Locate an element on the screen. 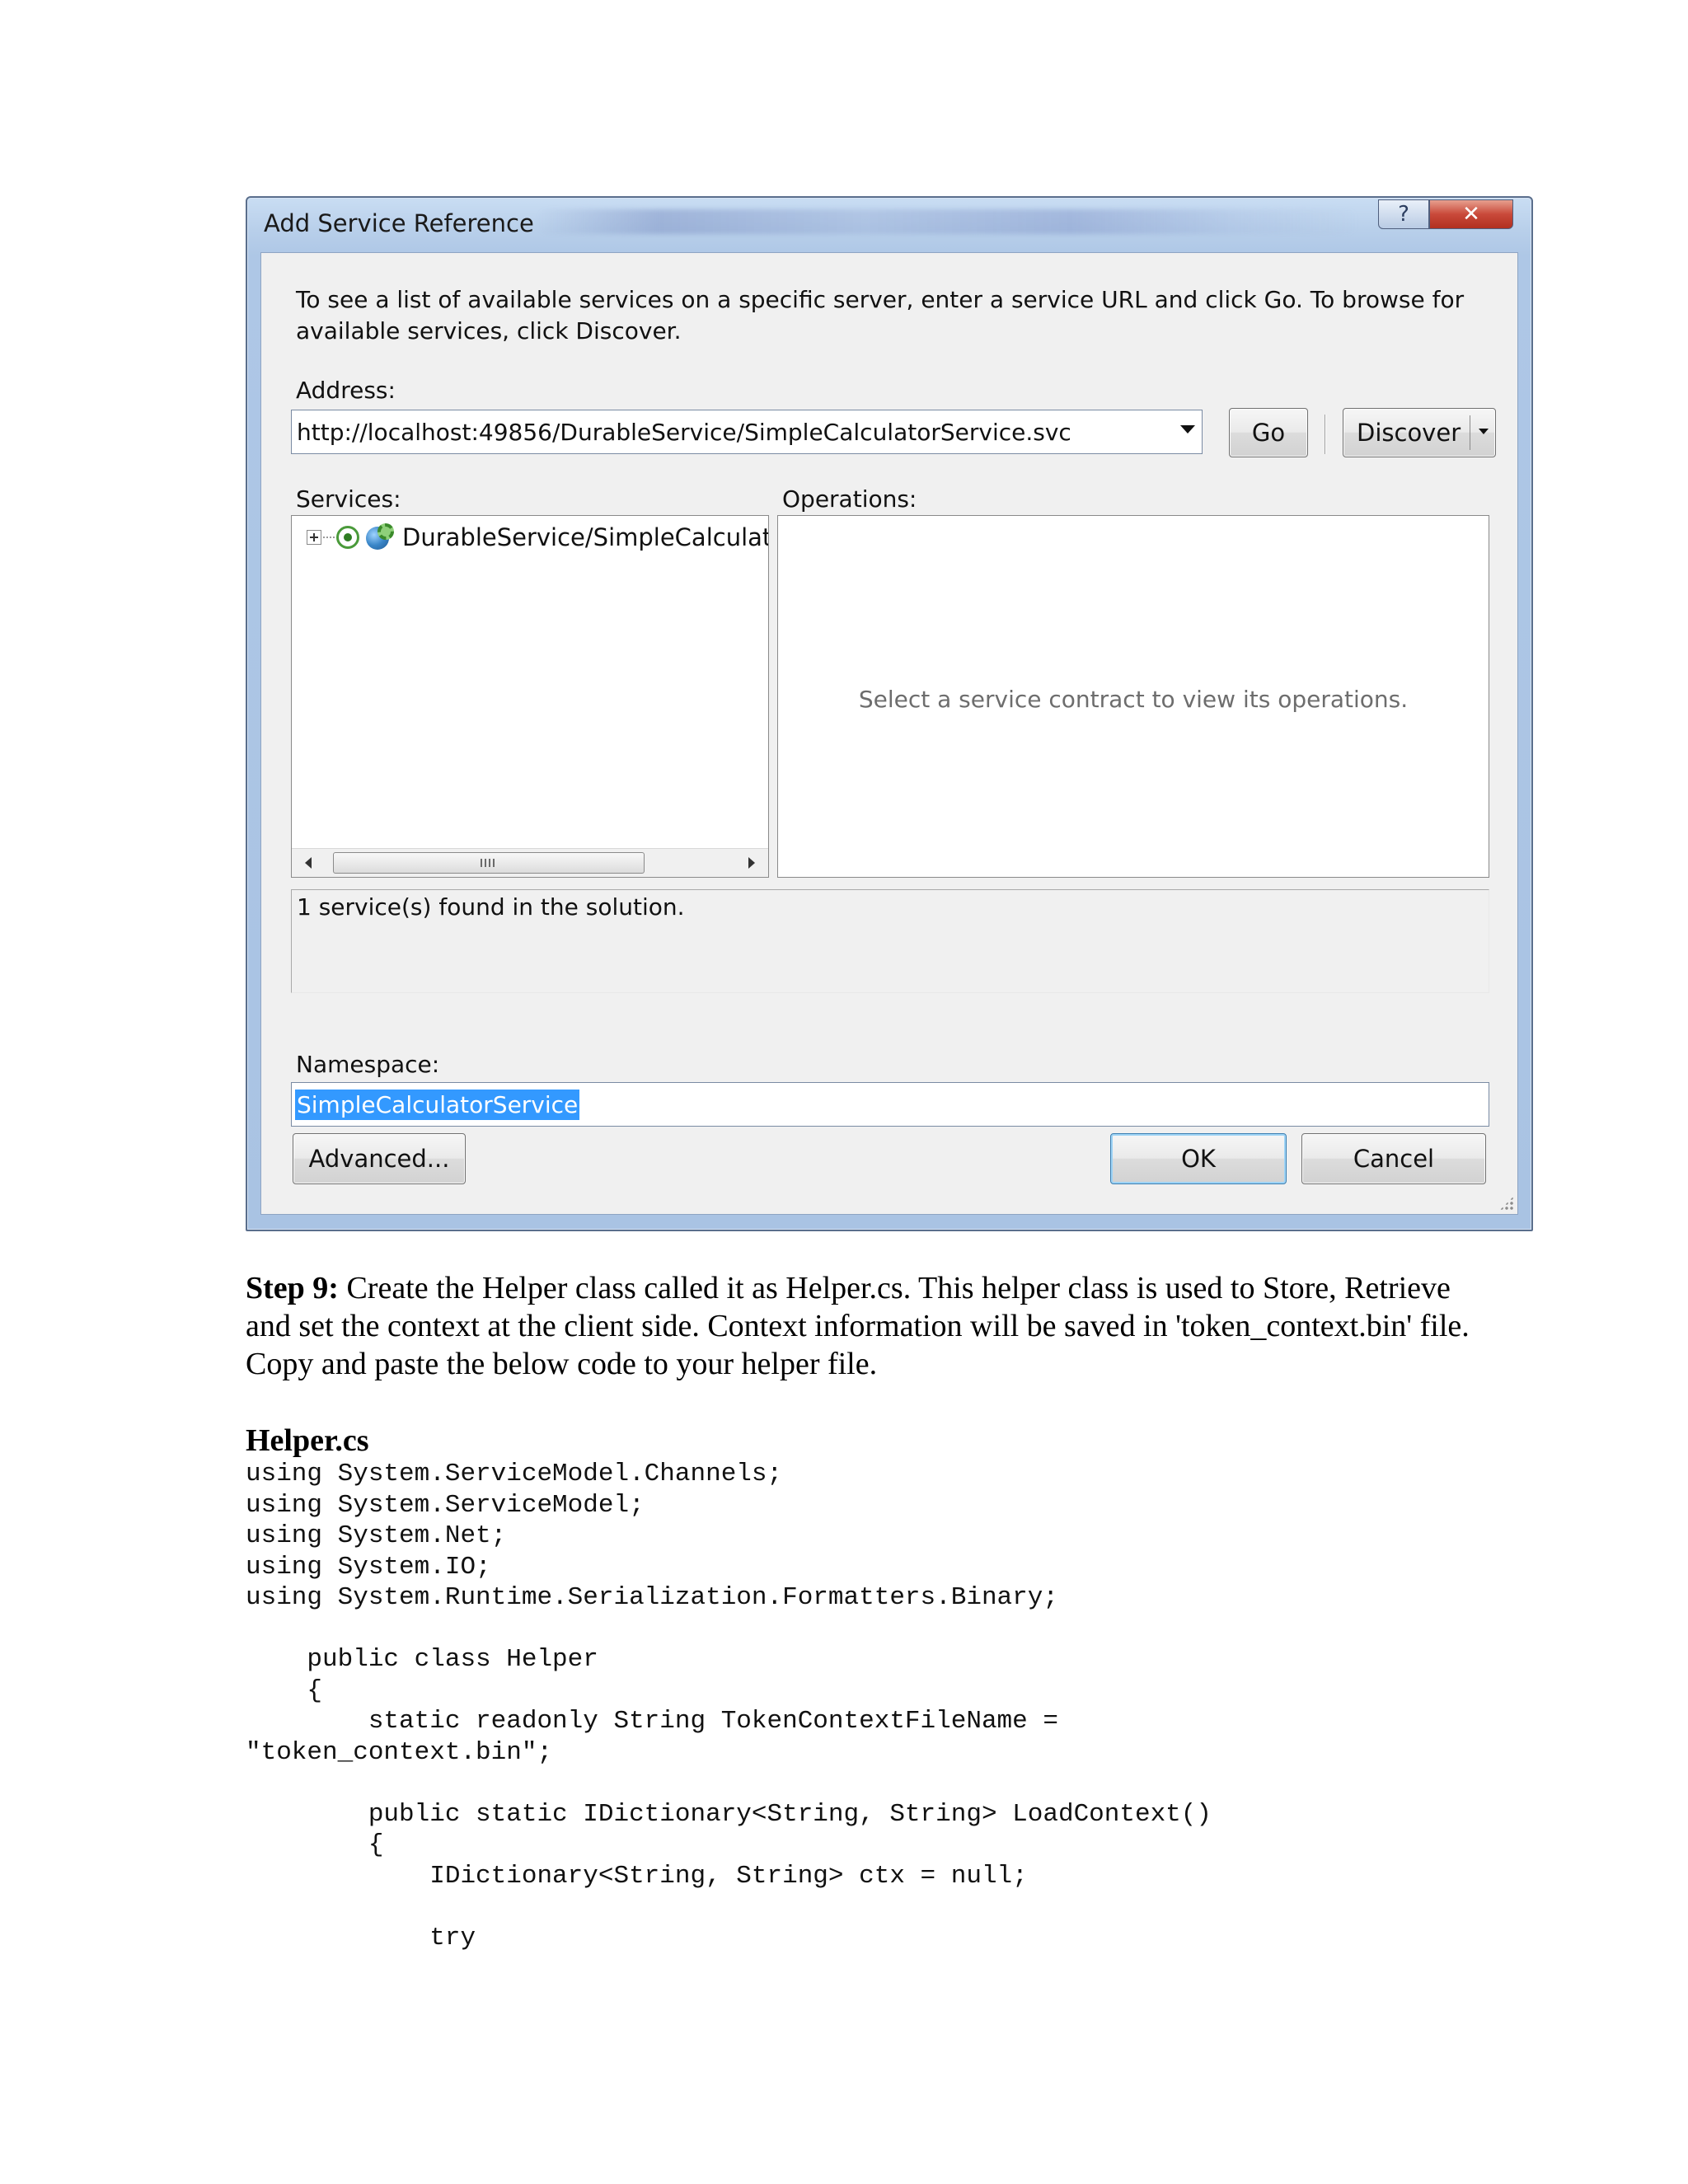 This screenshot has width=1688, height=2184. scroll-right-icon is located at coordinates (752, 863).